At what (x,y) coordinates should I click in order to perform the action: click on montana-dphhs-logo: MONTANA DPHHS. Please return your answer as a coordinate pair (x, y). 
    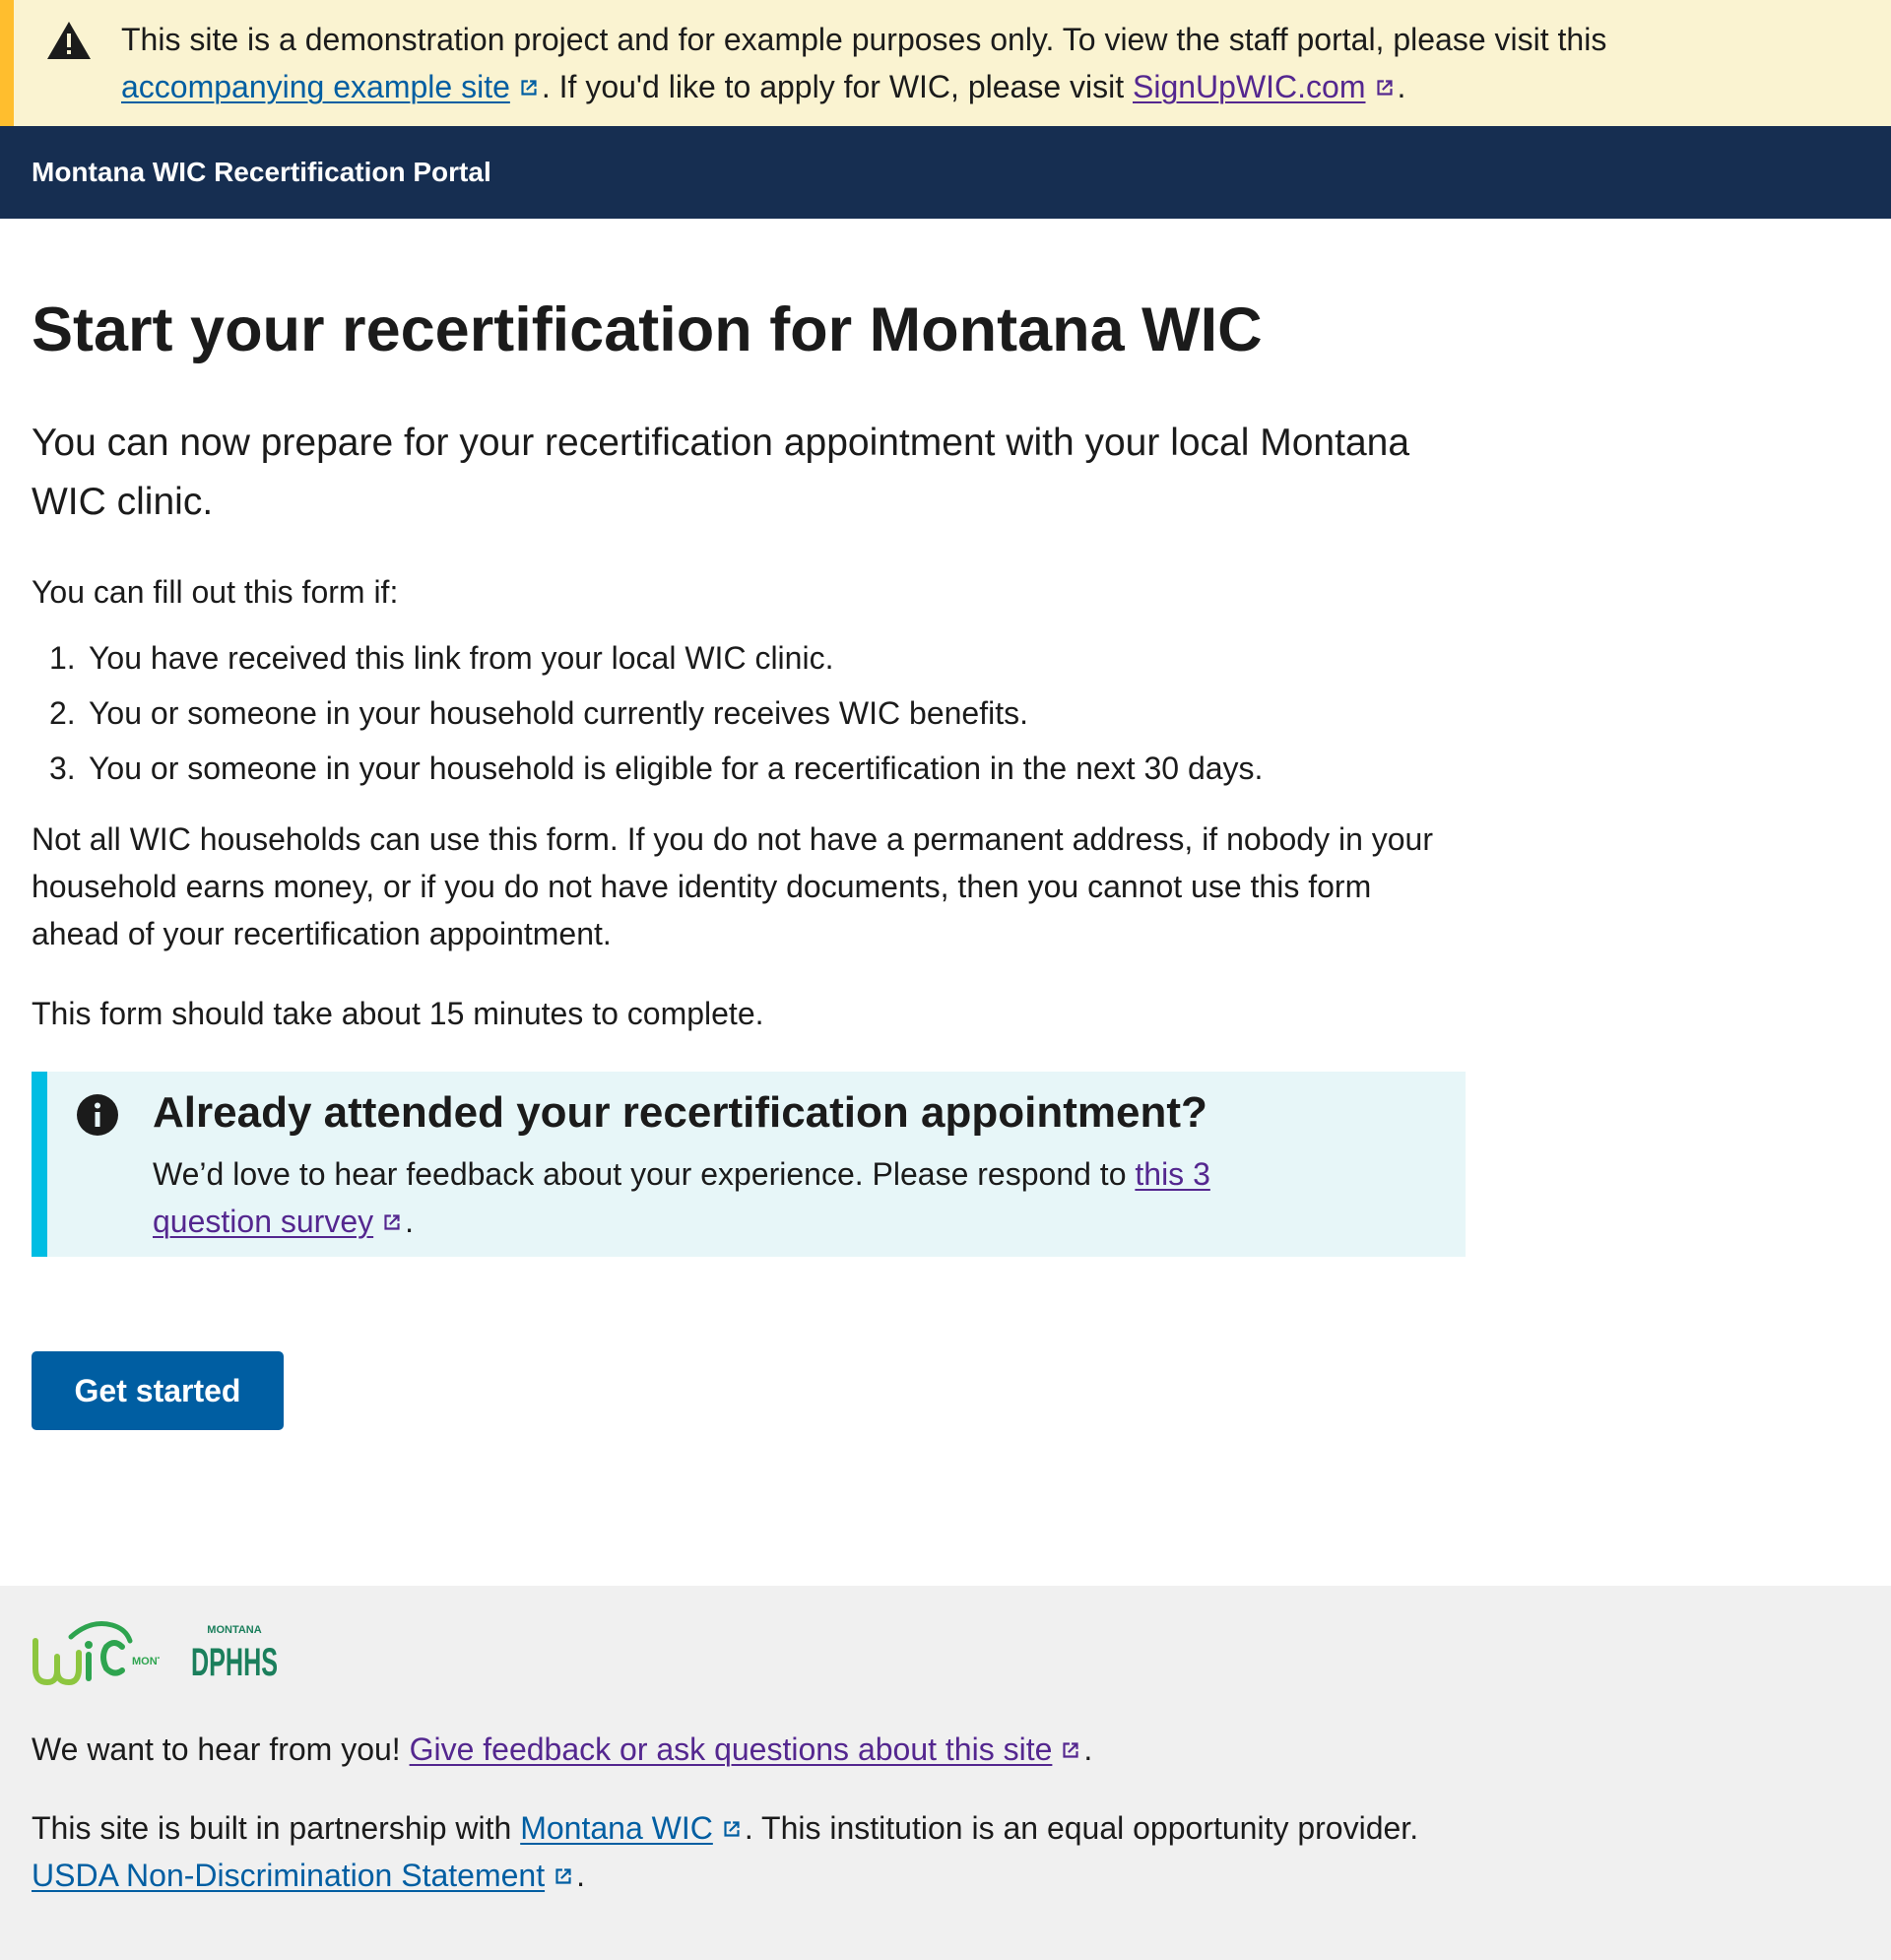
    Looking at the image, I should click on (234, 1652).